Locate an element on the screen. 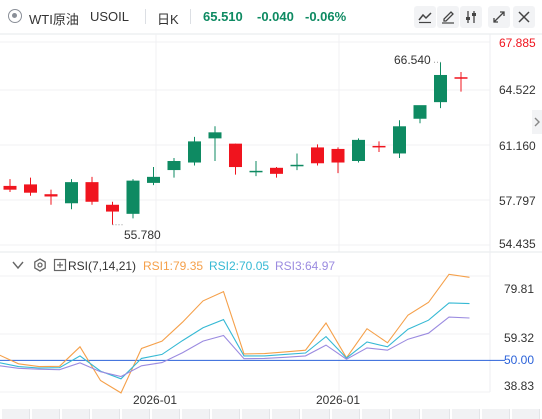  price-tick-label: 54.435 is located at coordinates (517, 244).